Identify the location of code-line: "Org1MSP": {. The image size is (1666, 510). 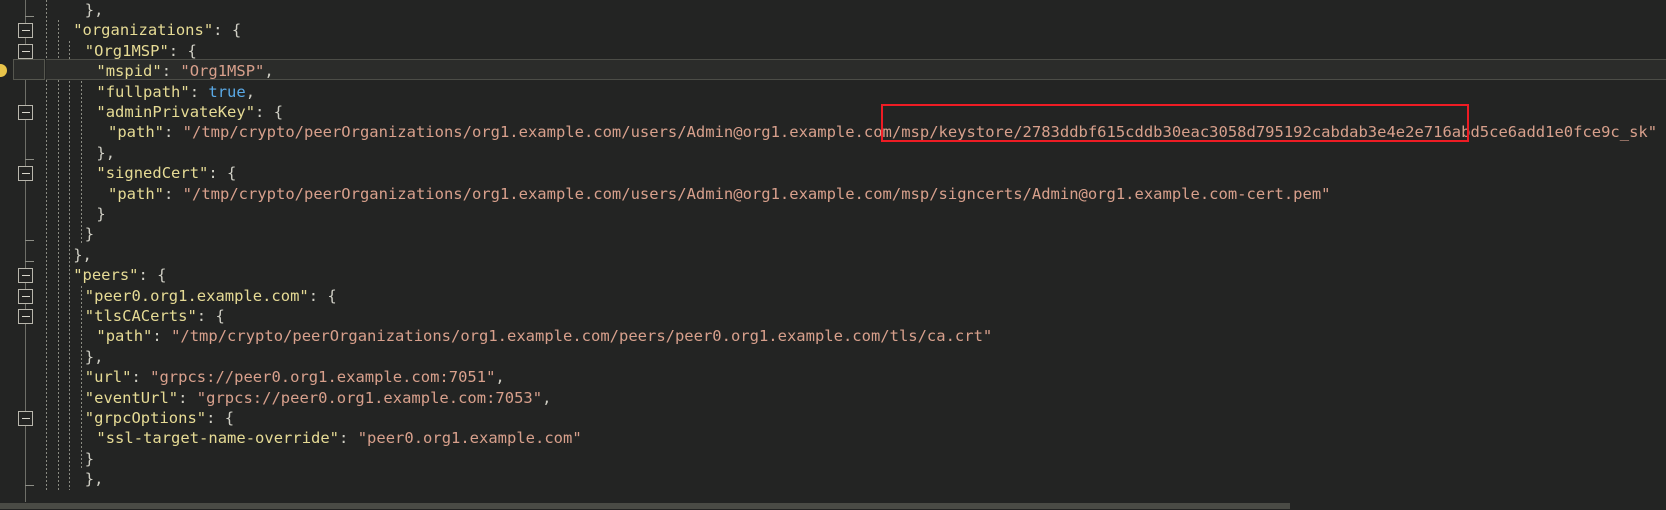
(856, 51).